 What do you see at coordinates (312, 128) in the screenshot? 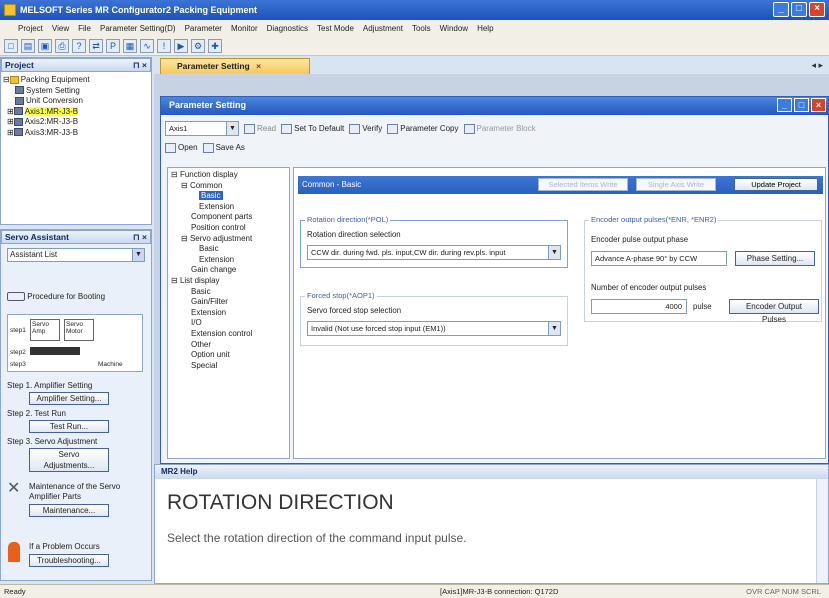
I see `set-to-default-button: Set To Default` at bounding box center [312, 128].